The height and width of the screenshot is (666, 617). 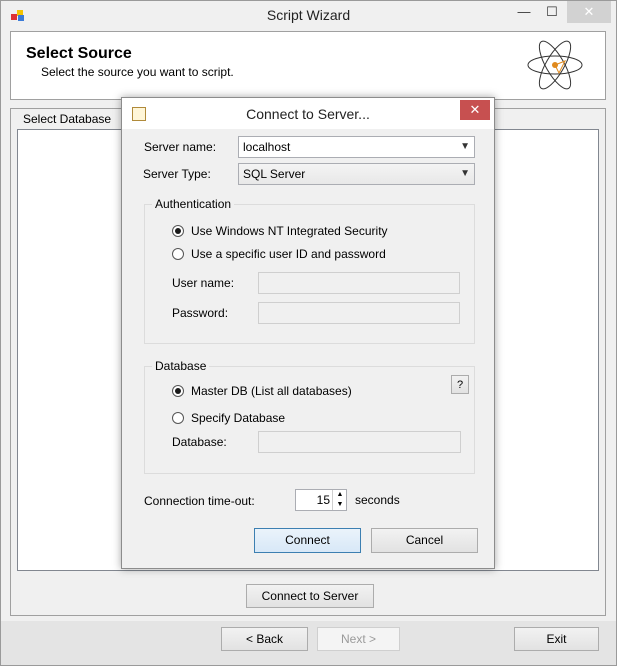 What do you see at coordinates (340, 505) in the screenshot?
I see `spin-down-icon: ▼` at bounding box center [340, 505].